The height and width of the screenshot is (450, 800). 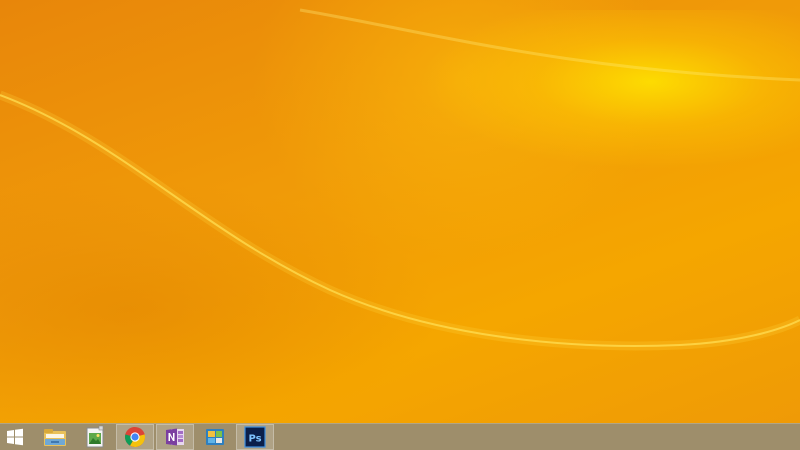 I want to click on taskbar-item-windows-app, so click(x=215, y=437).